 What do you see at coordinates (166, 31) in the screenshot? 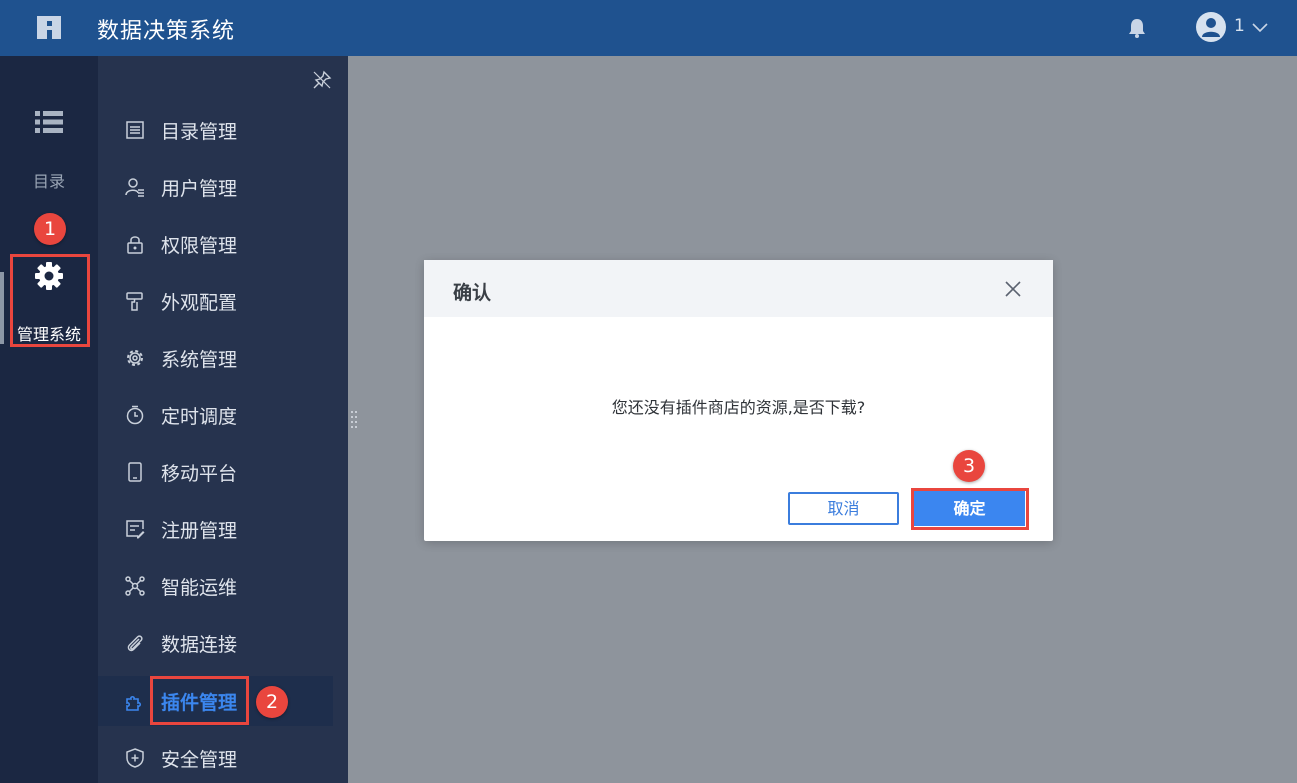
I see `app-title: 数据决策系统` at bounding box center [166, 31].